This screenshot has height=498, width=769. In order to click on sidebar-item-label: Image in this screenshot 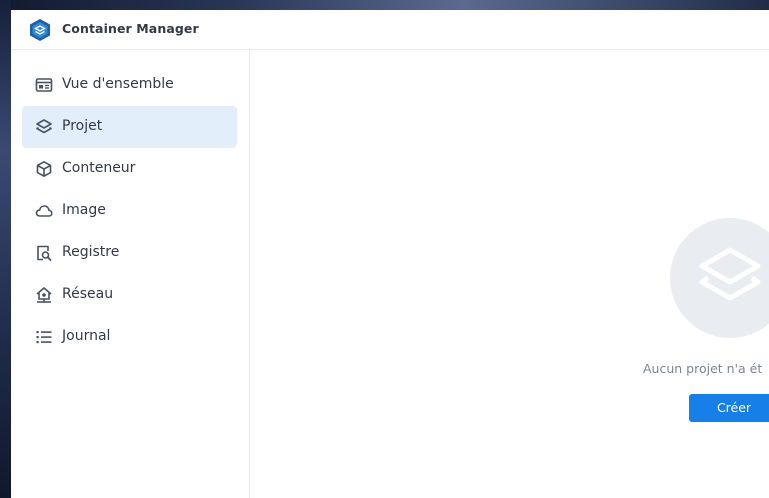, I will do `click(84, 210)`.